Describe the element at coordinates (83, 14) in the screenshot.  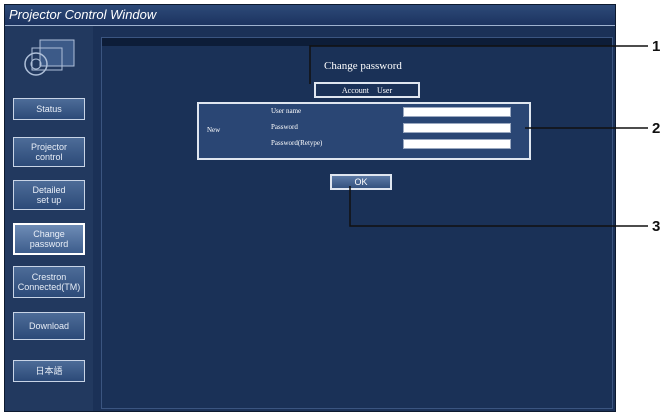
I see `window-title: Projector Control Window` at that location.